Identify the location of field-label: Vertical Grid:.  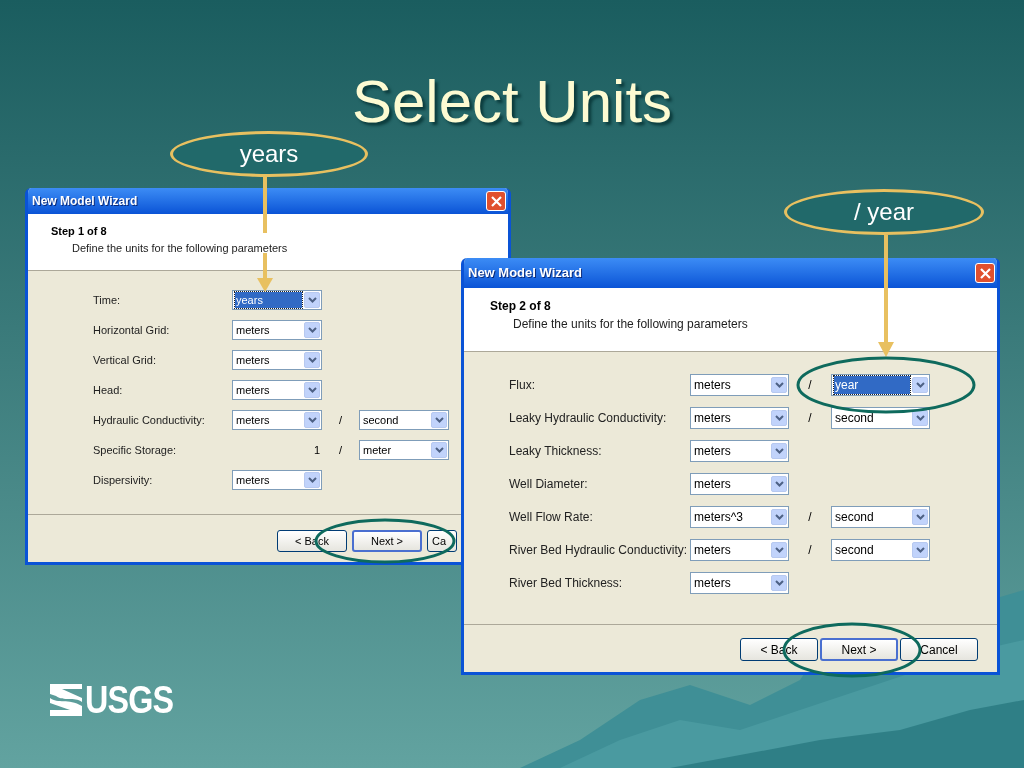
(125, 360).